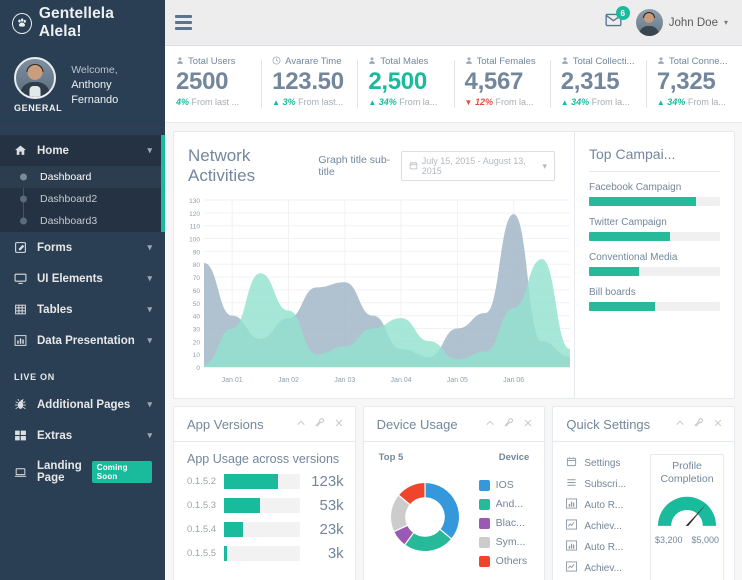 The height and width of the screenshot is (580, 742). I want to click on sidebar-subitem-dashboard3: Dashboard3, so click(82, 221).